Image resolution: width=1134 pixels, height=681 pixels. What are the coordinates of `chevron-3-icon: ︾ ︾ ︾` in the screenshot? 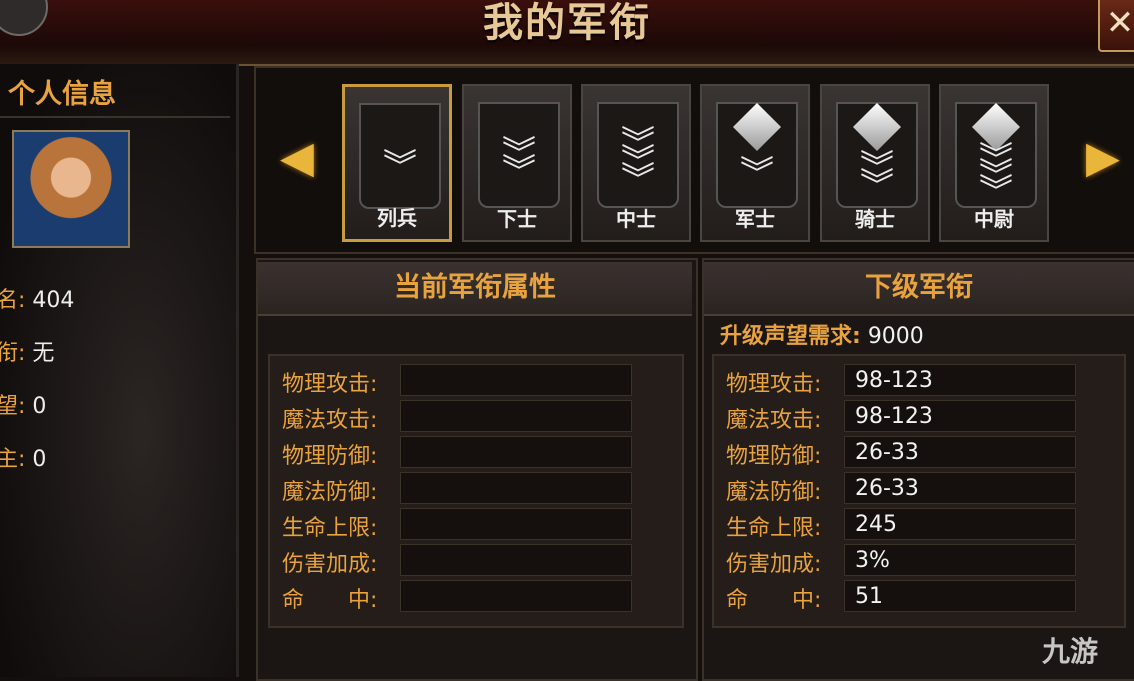 It's located at (638, 155).